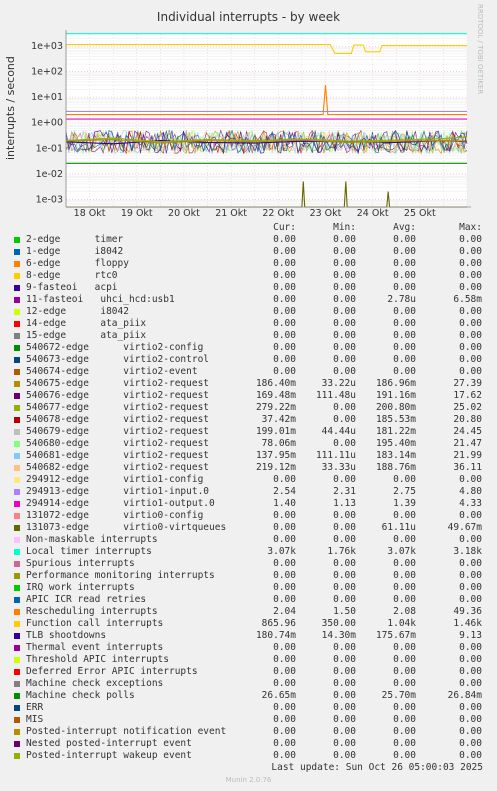 This screenshot has width=497, height=791. What do you see at coordinates (248, 780) in the screenshot?
I see `munin-version: Munin 2.0.76` at bounding box center [248, 780].